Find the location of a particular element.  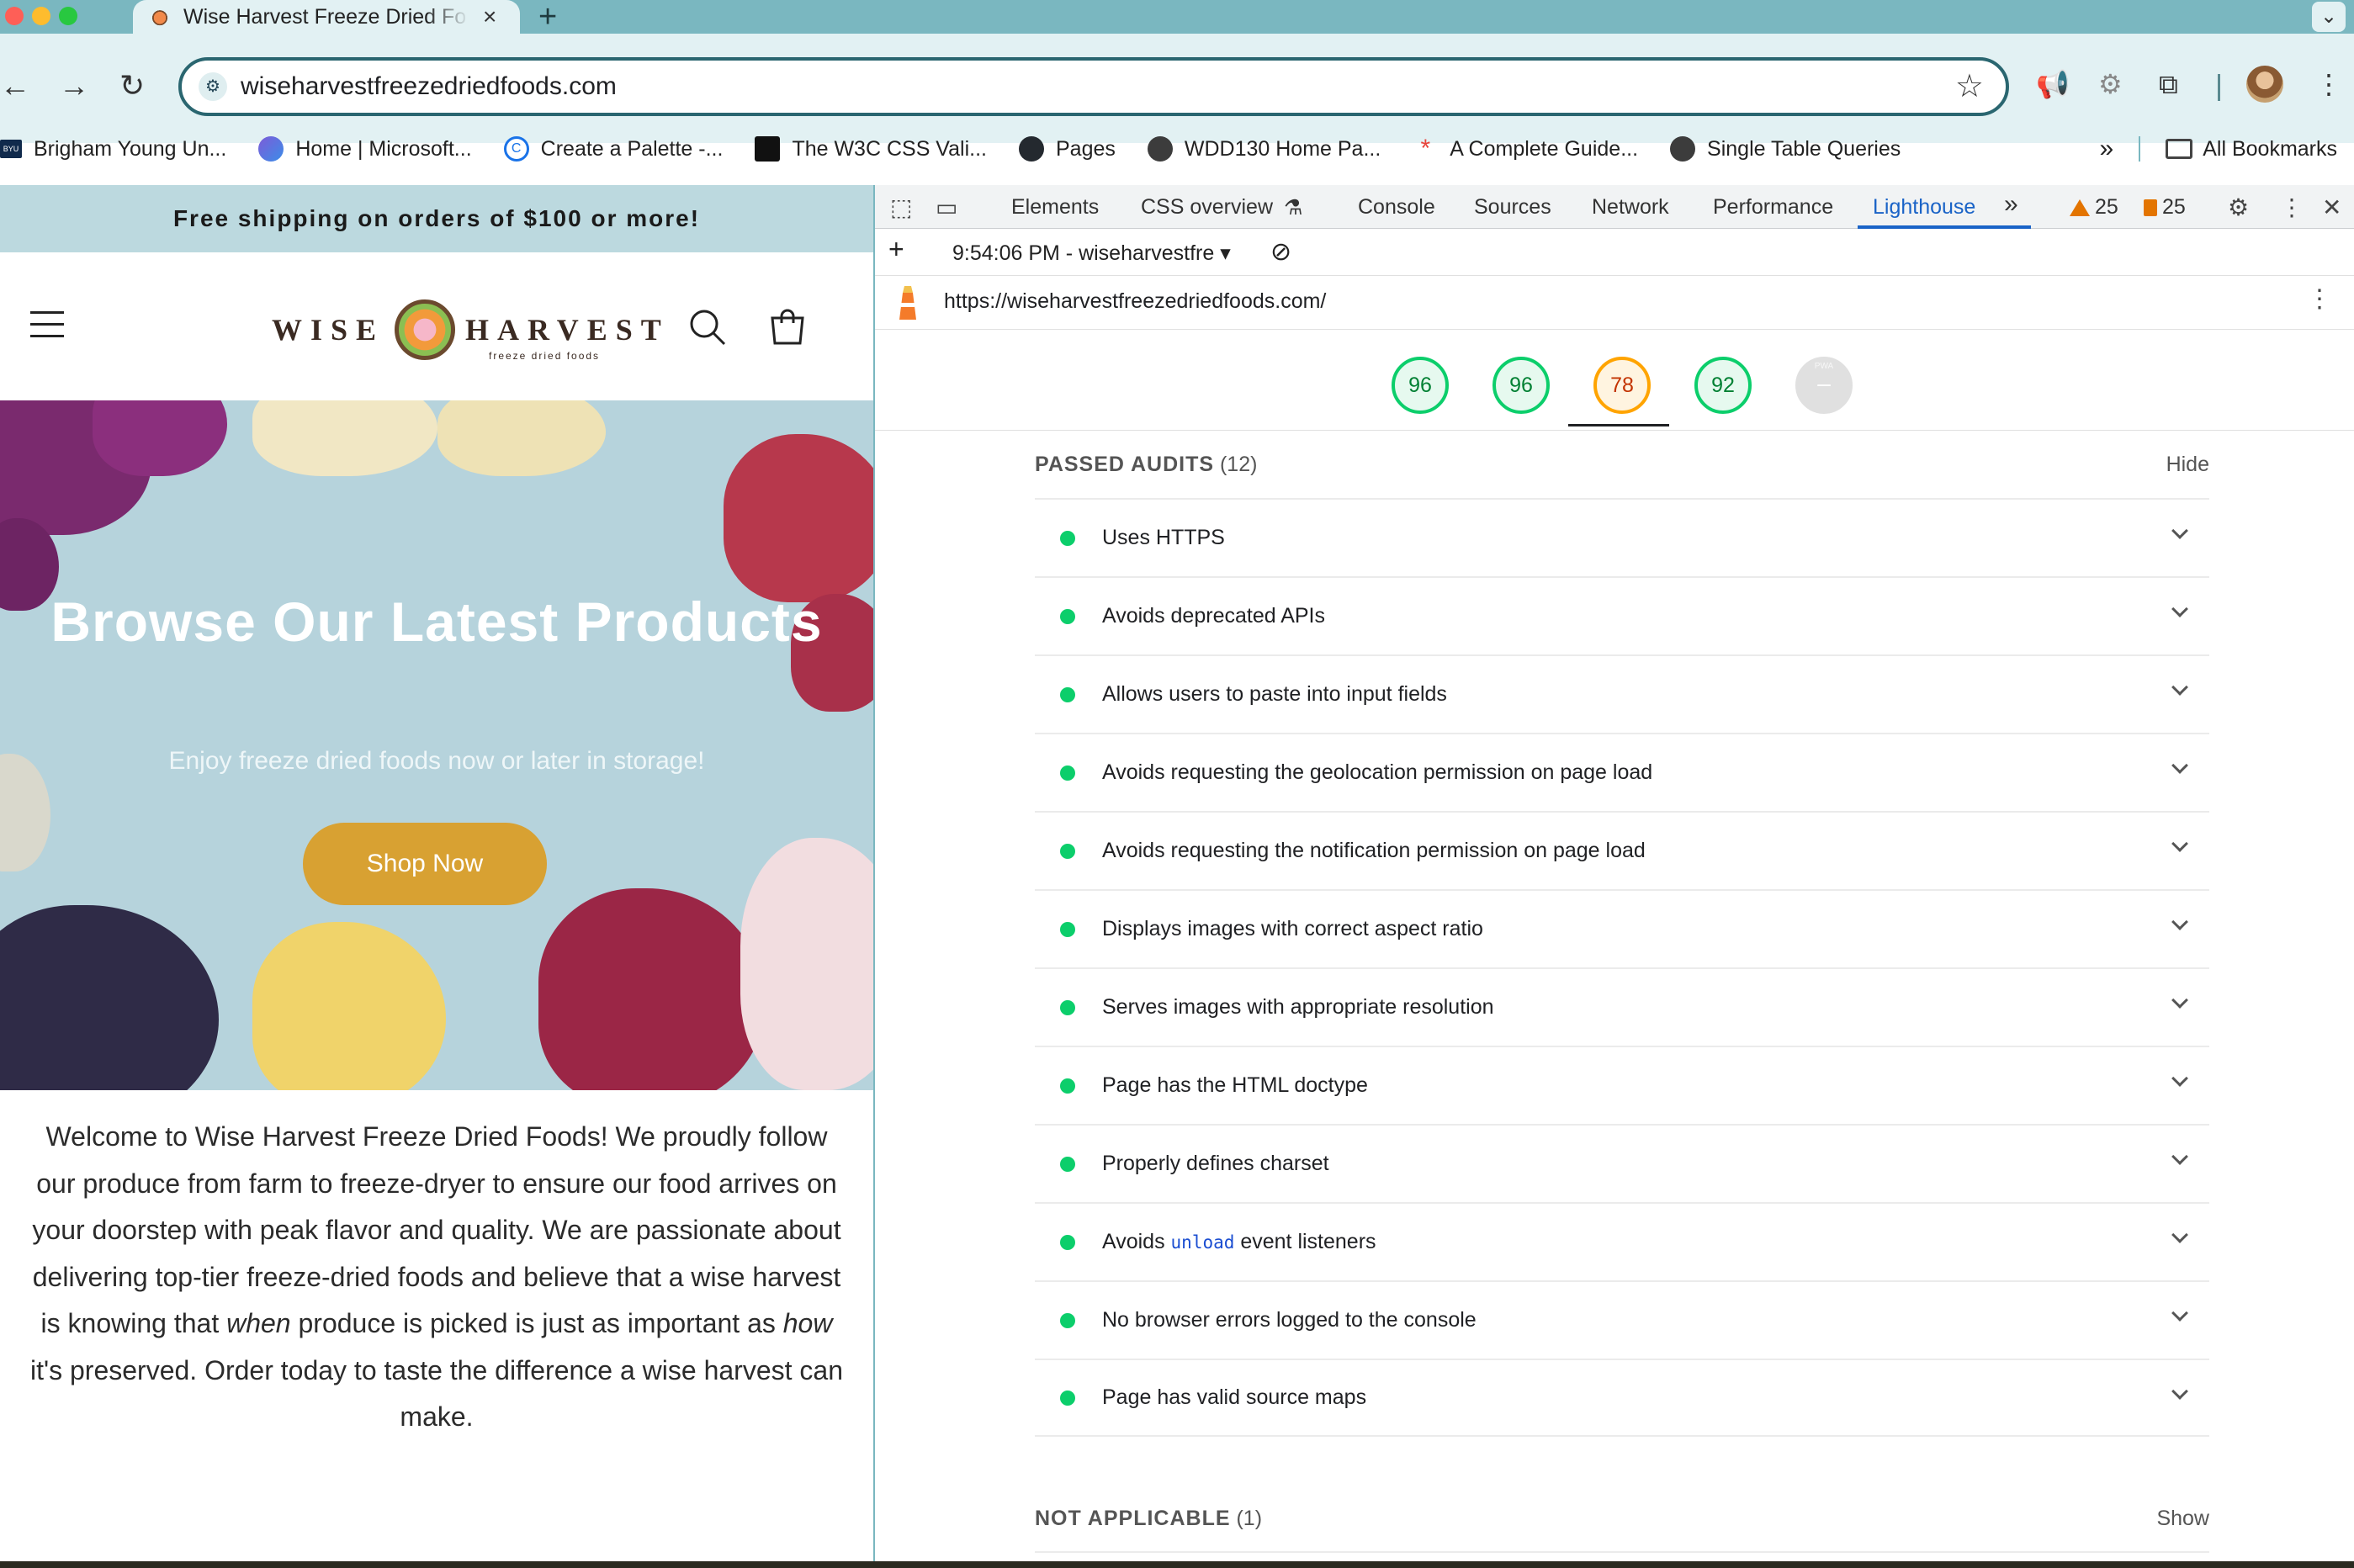

tab-sources: Sources is located at coordinates (1513, 207).